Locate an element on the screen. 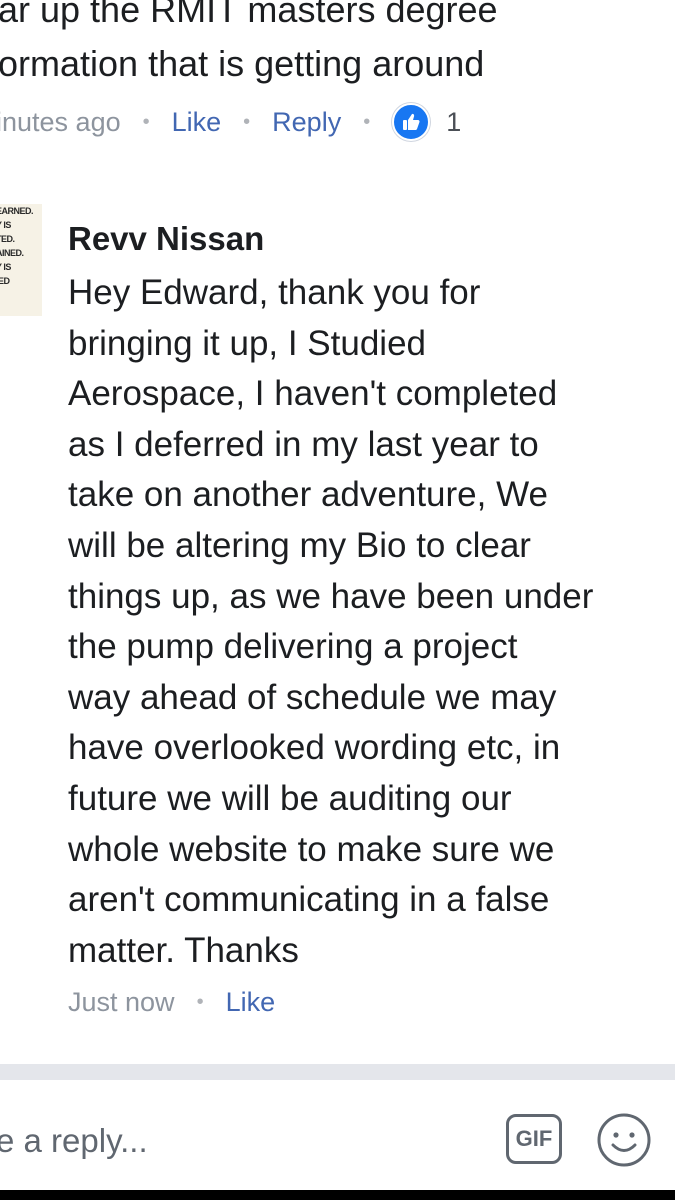 The height and width of the screenshot is (1200, 675). avatar-text: IED is located at coordinates (5, 281).